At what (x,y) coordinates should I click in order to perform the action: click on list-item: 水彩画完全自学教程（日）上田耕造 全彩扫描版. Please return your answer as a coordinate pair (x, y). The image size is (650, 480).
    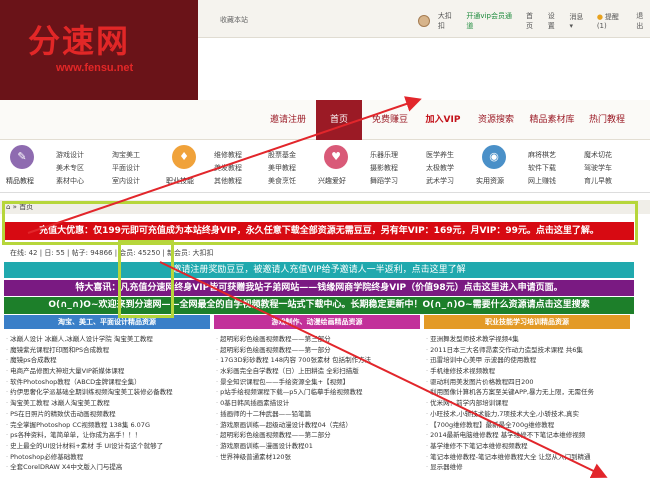
    Looking at the image, I should click on (318, 371).